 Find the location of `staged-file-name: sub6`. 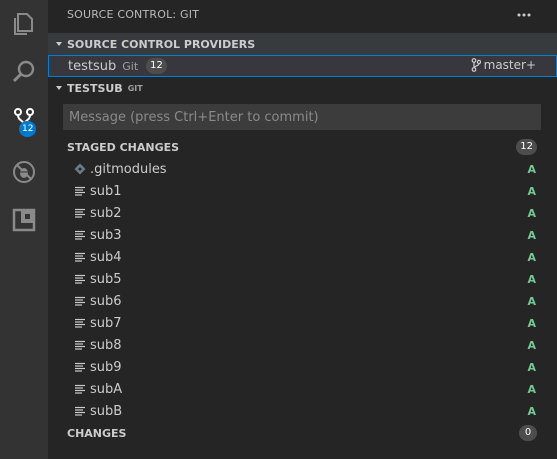

staged-file-name: sub6 is located at coordinates (106, 301).